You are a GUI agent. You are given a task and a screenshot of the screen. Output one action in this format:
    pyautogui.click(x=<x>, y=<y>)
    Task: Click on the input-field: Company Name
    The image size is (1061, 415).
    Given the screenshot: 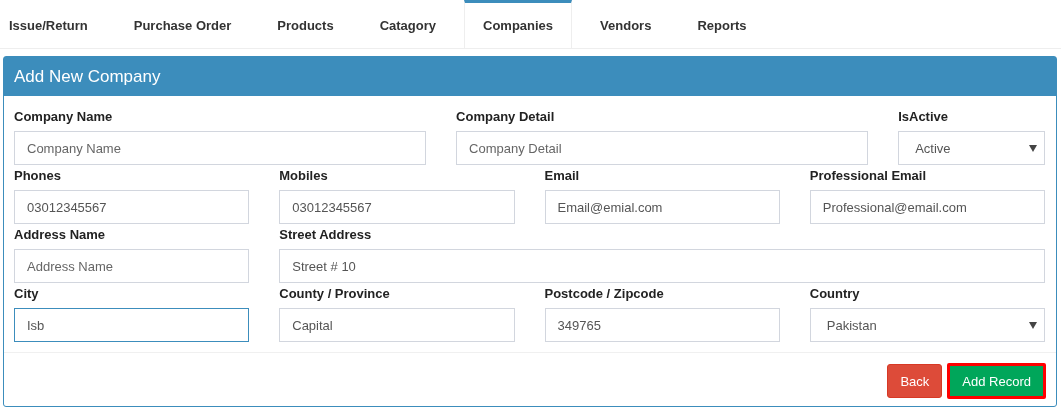 What is the action you would take?
    pyautogui.click(x=220, y=148)
    